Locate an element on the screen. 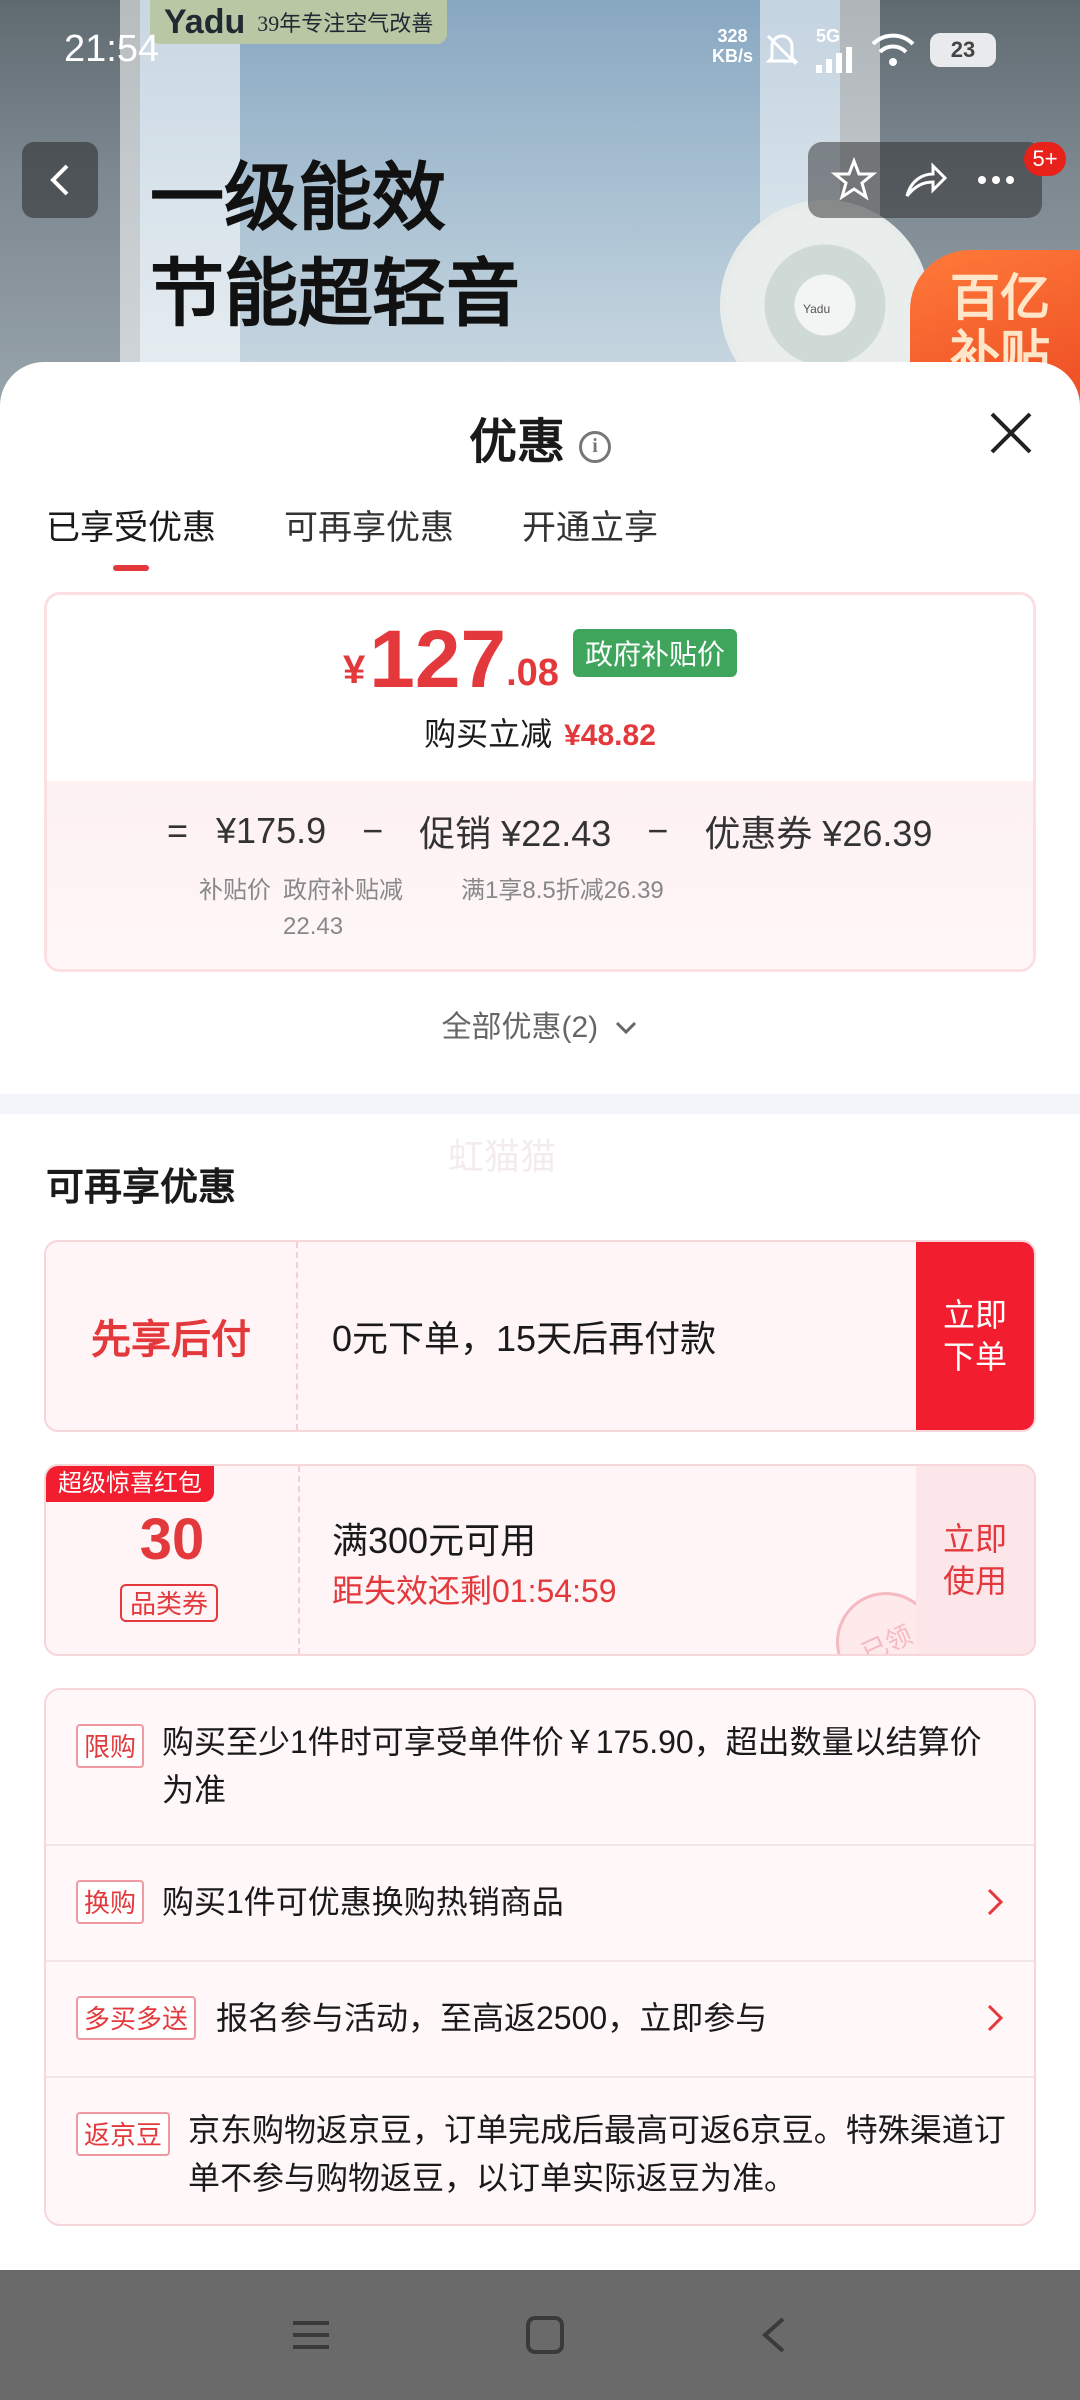 The height and width of the screenshot is (2400, 1080). more-icon is located at coordinates (996, 180).